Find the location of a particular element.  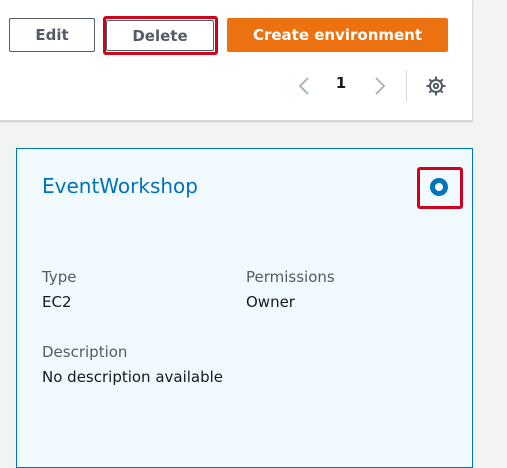

environment-name-link: EventWorkshop is located at coordinates (120, 186).